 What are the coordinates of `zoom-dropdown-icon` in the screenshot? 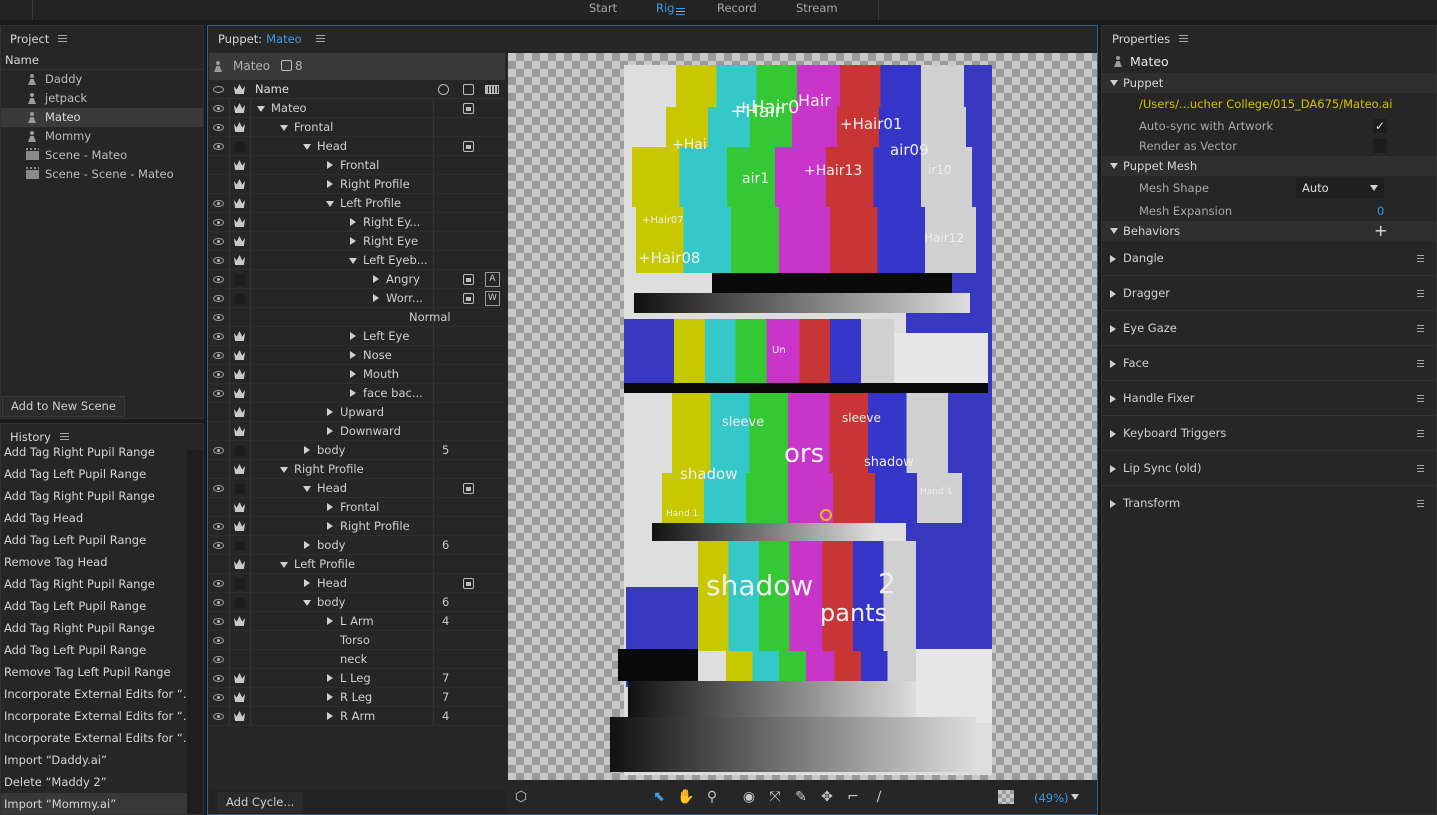 It's located at (1075, 797).